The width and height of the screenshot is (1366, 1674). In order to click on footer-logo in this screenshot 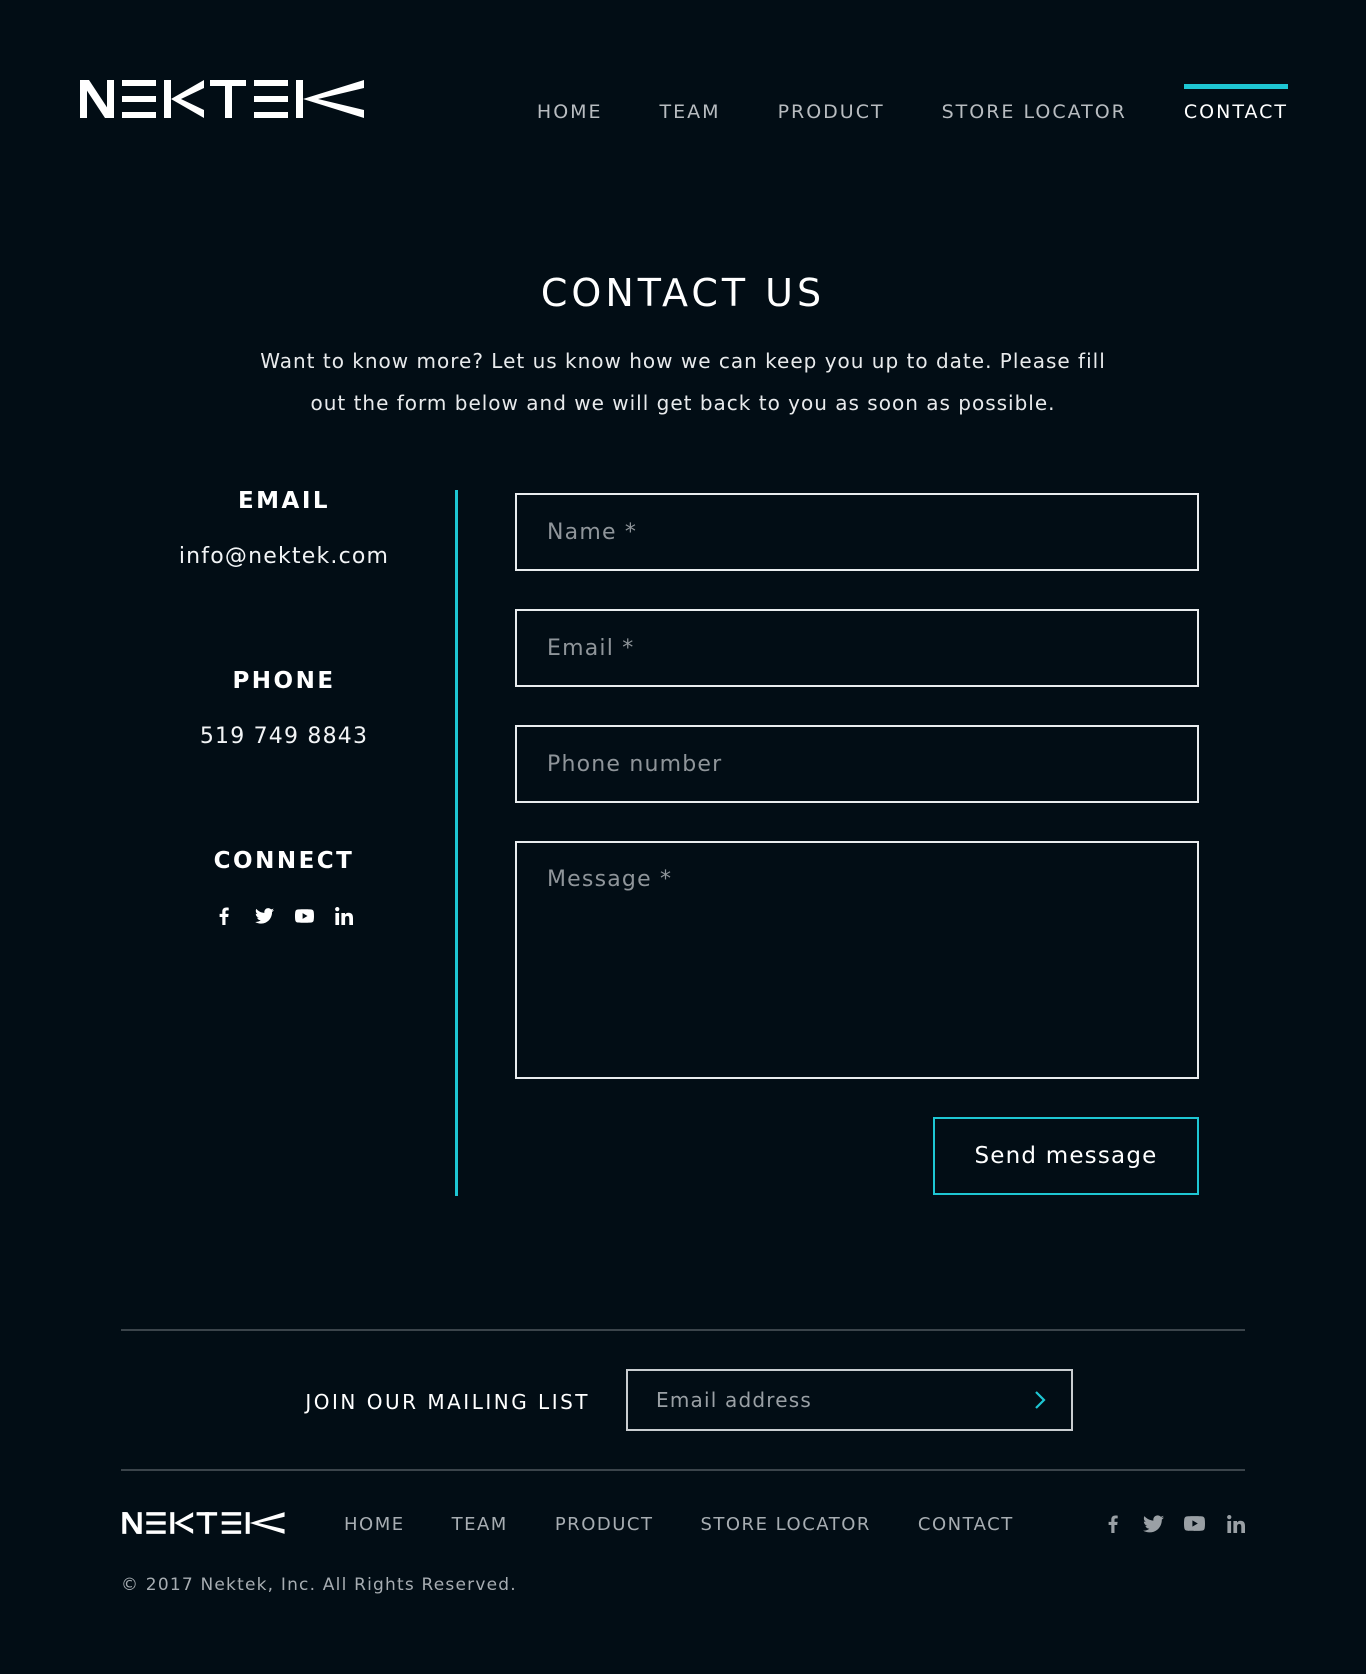, I will do `click(204, 1525)`.